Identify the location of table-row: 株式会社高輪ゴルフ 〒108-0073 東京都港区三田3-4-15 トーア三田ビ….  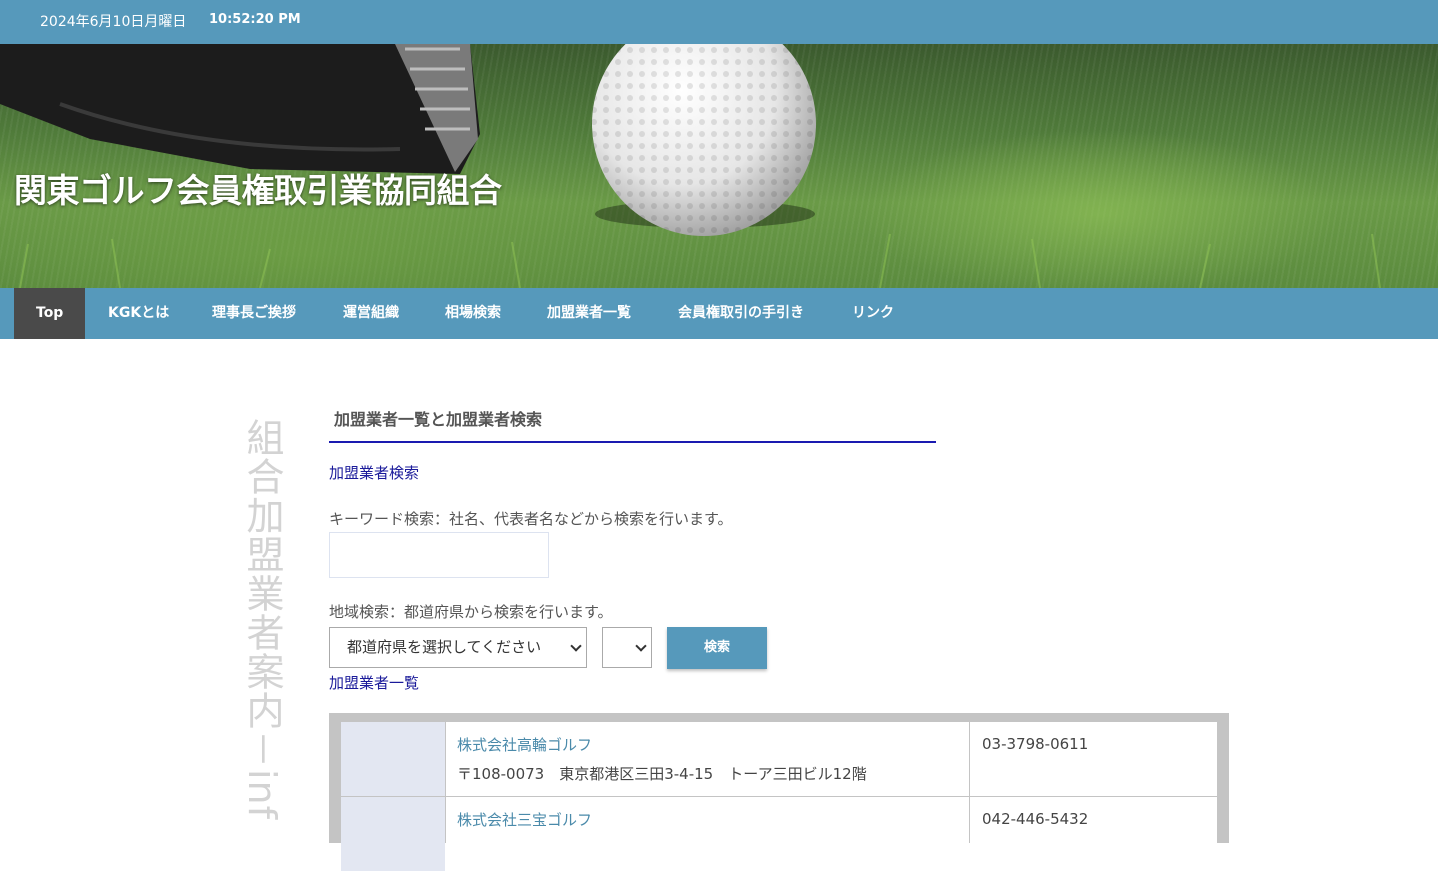
(779, 759).